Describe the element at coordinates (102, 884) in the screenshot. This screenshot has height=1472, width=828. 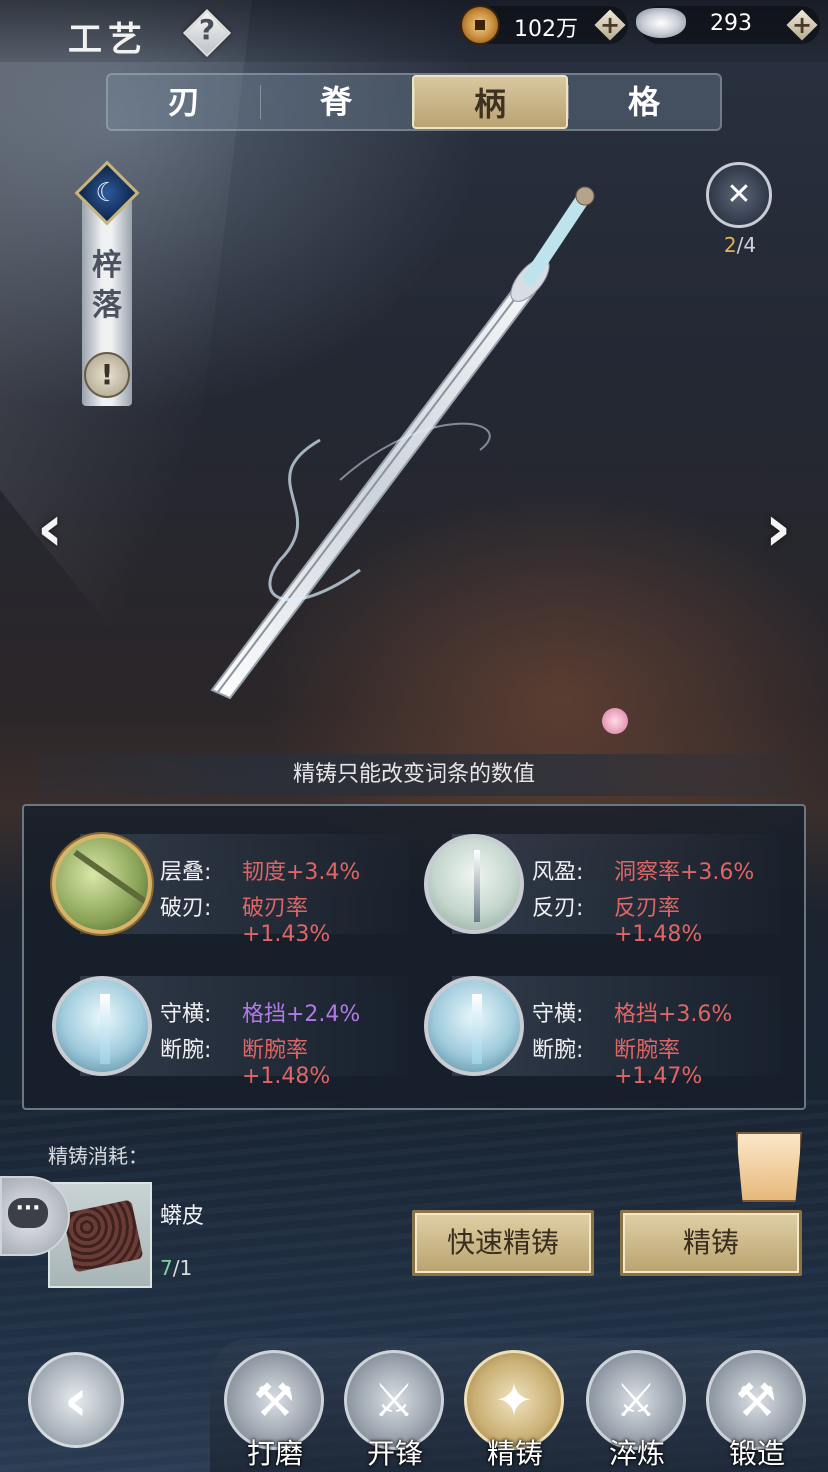
I see `bamboo-stat-icon` at that location.